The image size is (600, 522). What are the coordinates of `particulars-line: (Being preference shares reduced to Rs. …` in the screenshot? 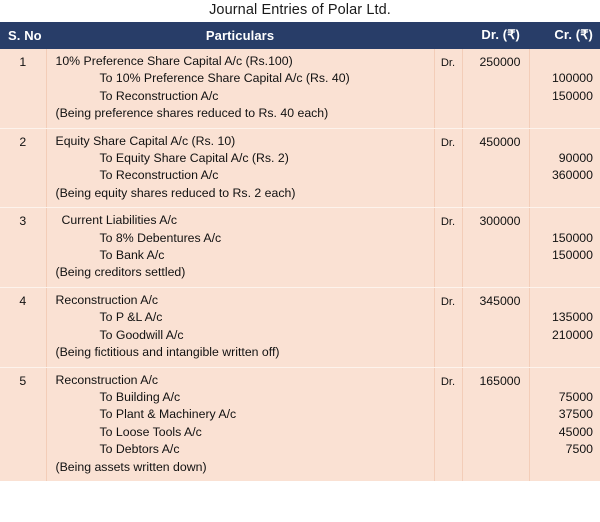 It's located at (192, 113).